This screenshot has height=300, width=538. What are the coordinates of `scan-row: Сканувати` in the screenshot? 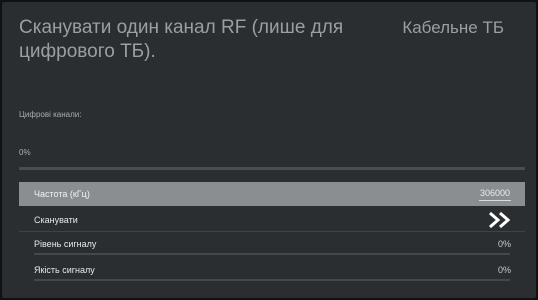 It's located at (272, 220).